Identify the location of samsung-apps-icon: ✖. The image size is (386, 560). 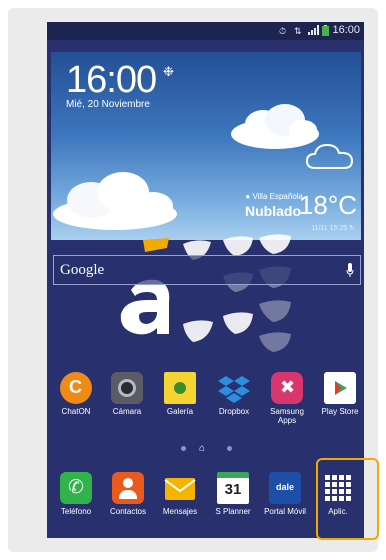
(287, 388).